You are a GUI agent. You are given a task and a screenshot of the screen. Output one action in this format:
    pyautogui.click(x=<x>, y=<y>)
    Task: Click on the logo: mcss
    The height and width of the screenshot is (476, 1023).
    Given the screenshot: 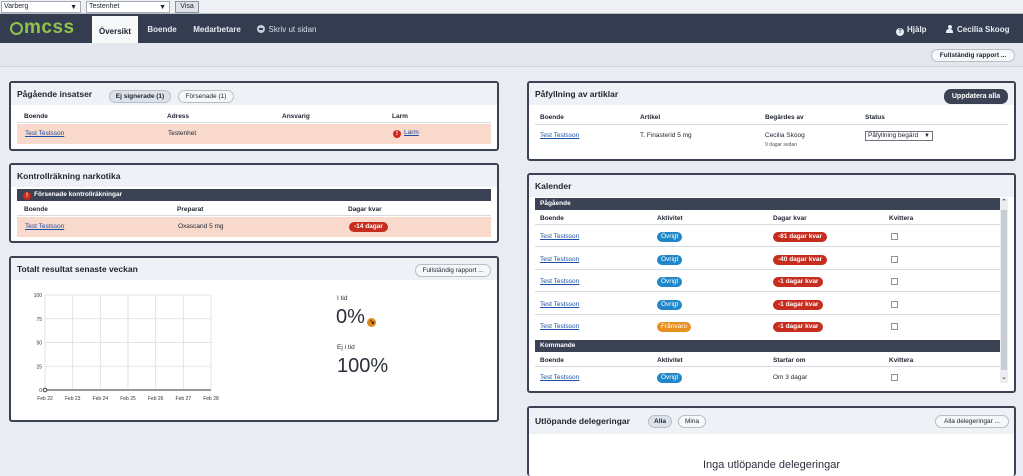 What is the action you would take?
    pyautogui.click(x=42, y=28)
    